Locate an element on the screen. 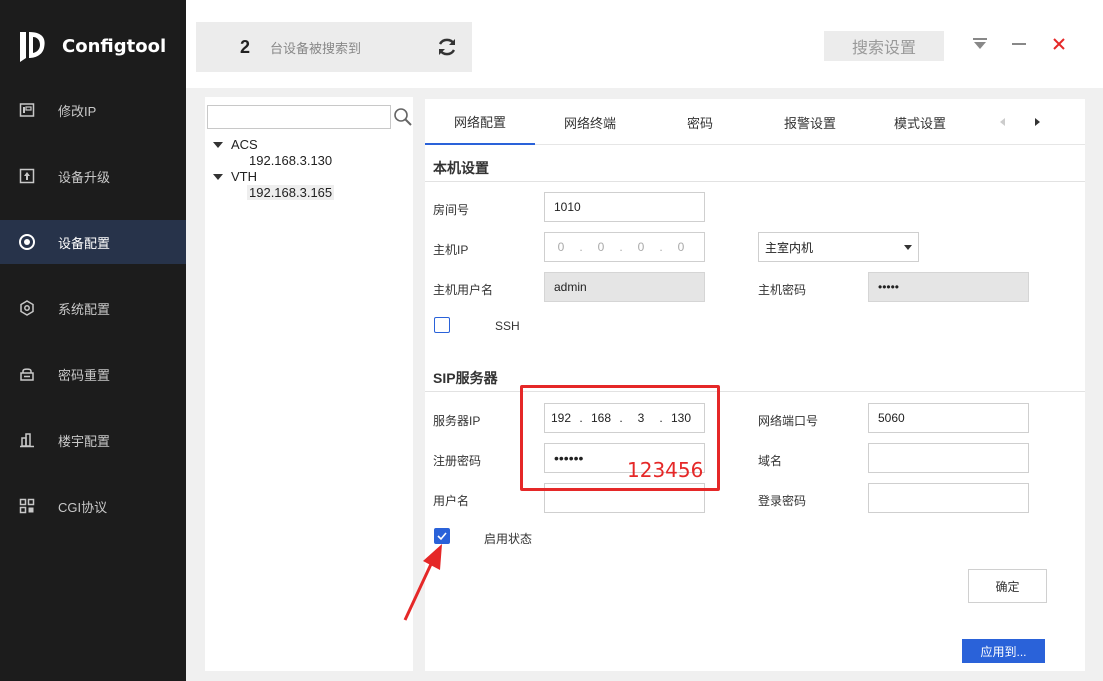  password-reset-icon is located at coordinates (27, 374).